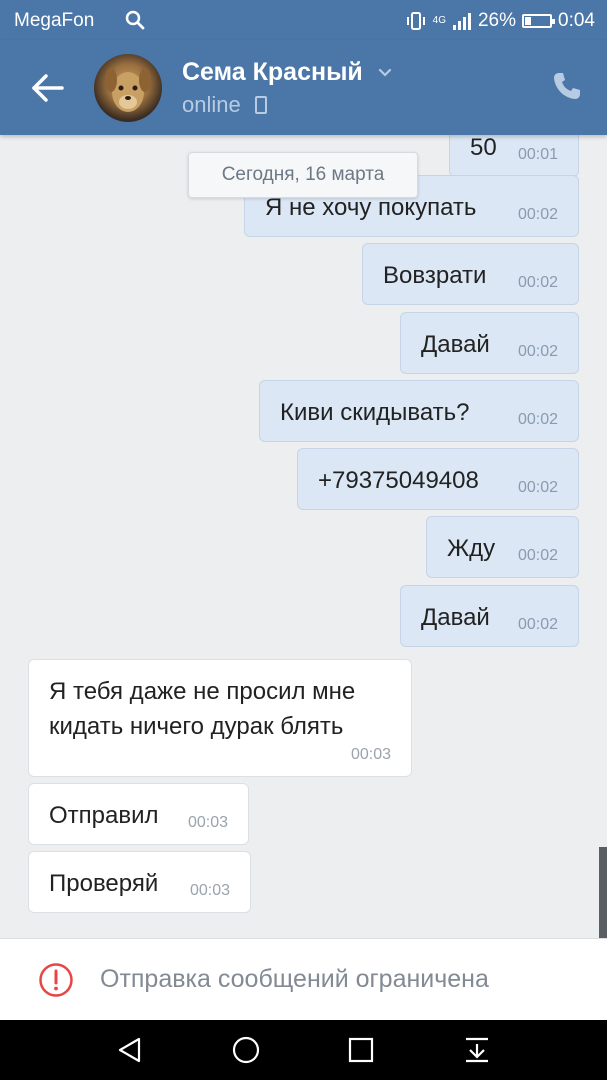 The height and width of the screenshot is (1080, 607). Describe the element at coordinates (514, 156) in the screenshot. I see `message-bubble-outgoing: 50 00:01` at that location.